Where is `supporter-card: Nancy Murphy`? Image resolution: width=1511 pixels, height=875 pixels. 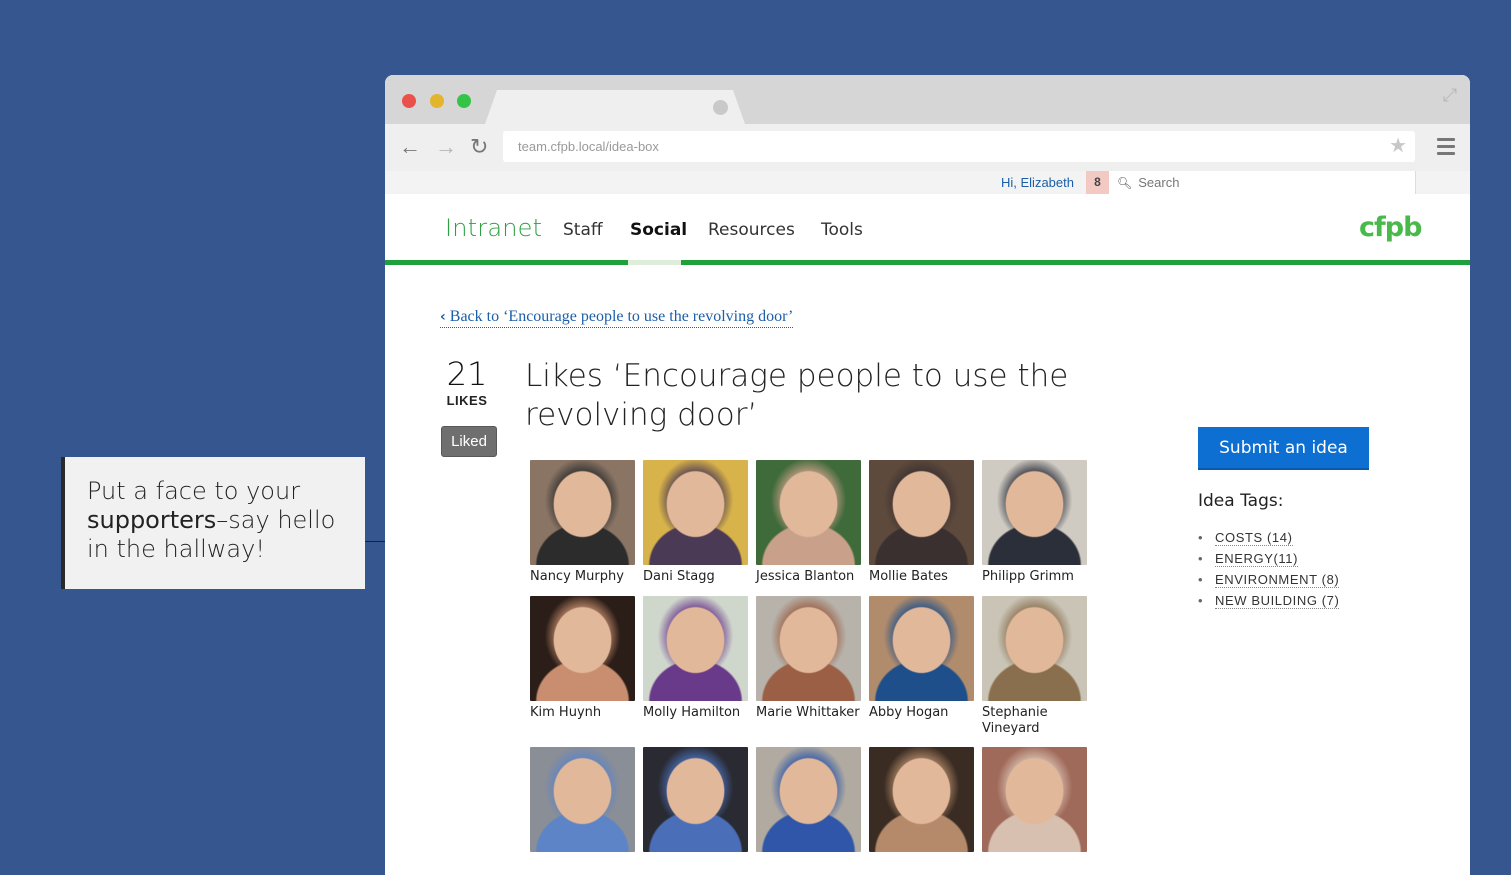 supporter-card: Nancy Murphy is located at coordinates (582, 522).